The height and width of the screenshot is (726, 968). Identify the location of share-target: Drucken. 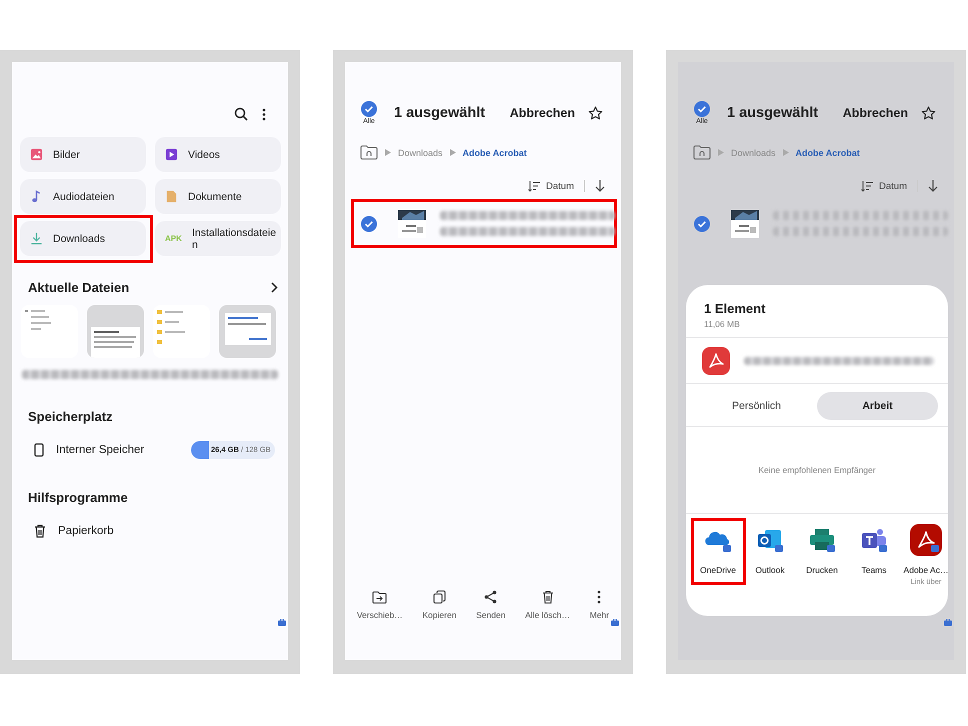
(822, 549).